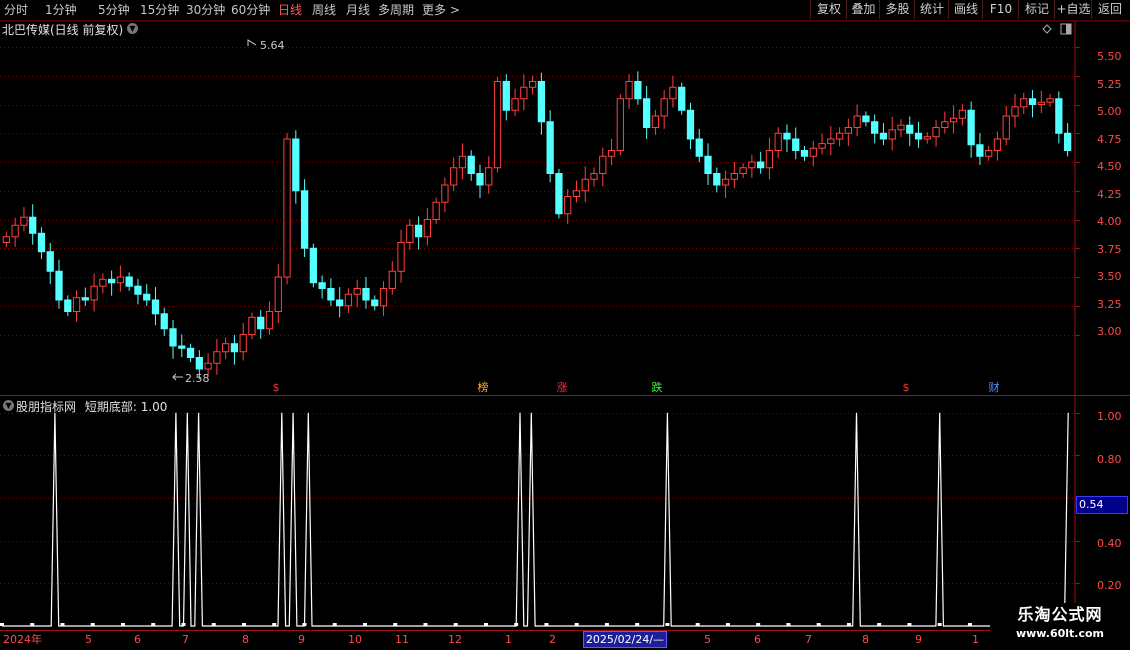 The image size is (1130, 650). I want to click on chevron-down-icon: ▼, so click(8, 405).